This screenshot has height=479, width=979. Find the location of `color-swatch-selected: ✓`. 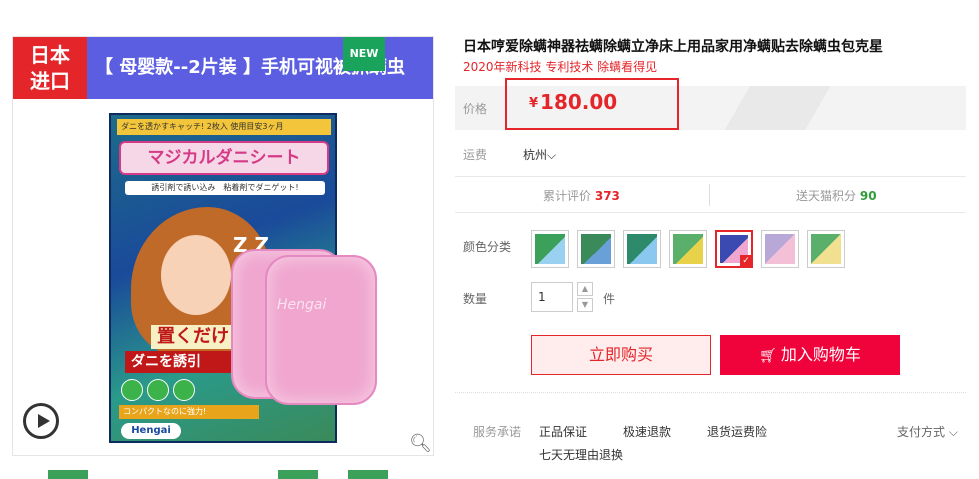

color-swatch-selected: ✓ is located at coordinates (734, 249).